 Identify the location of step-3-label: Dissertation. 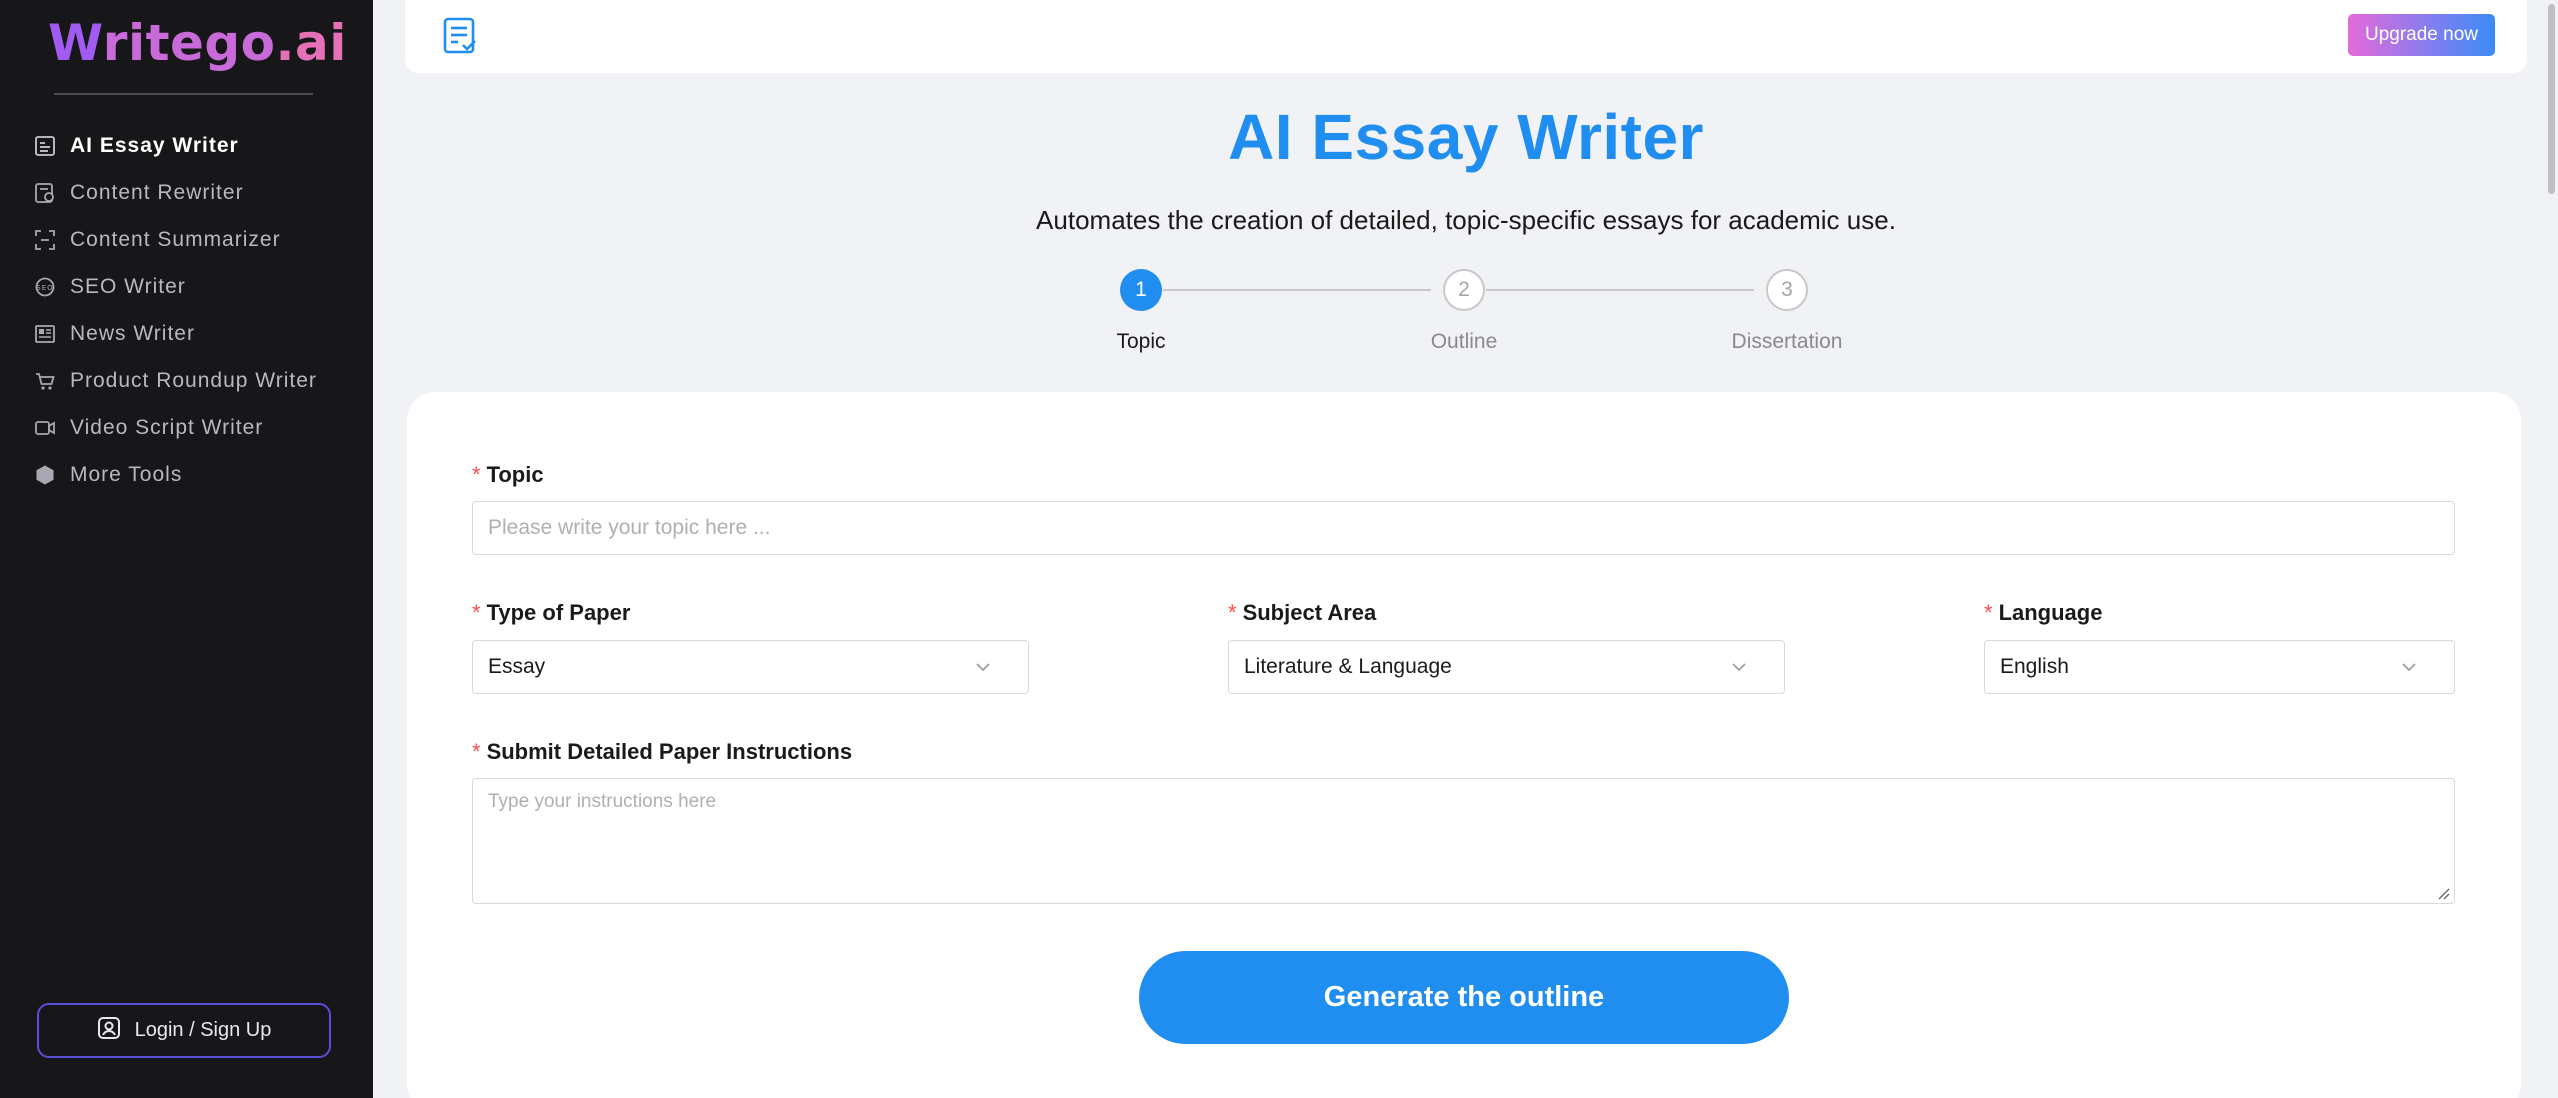
(1787, 341).